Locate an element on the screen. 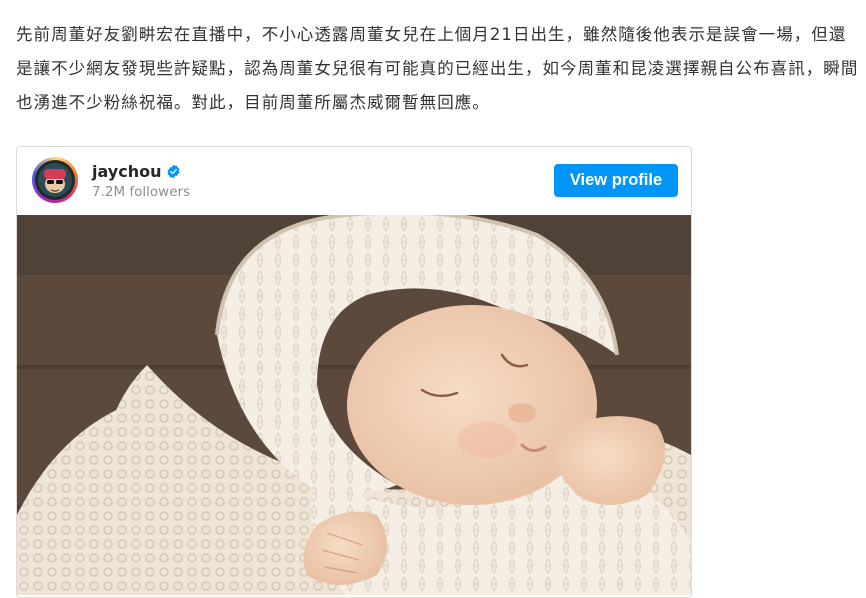 Image resolution: width=866 pixels, height=598 pixels. verified-badge-icon is located at coordinates (173, 171).